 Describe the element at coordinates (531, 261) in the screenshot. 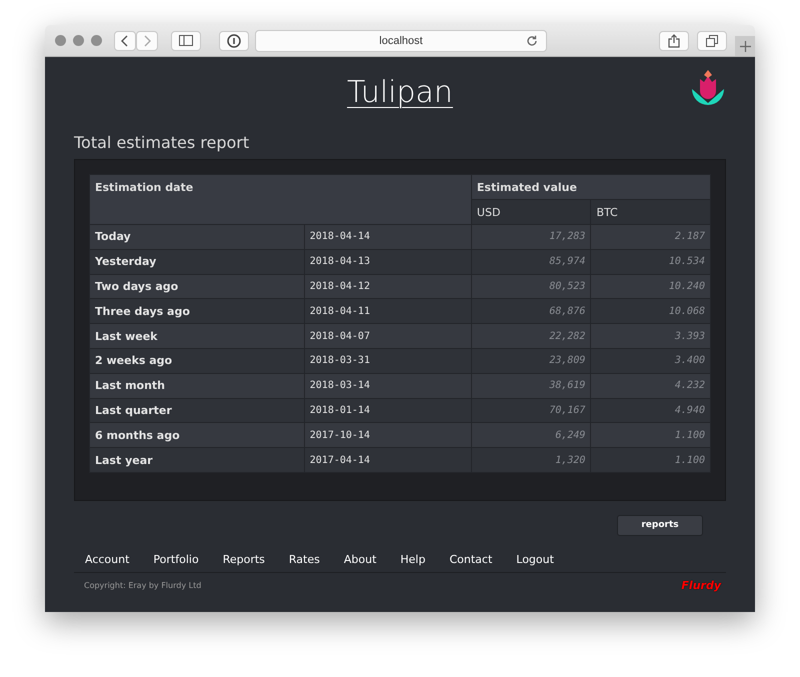

I see `table-cell: 85,974` at that location.